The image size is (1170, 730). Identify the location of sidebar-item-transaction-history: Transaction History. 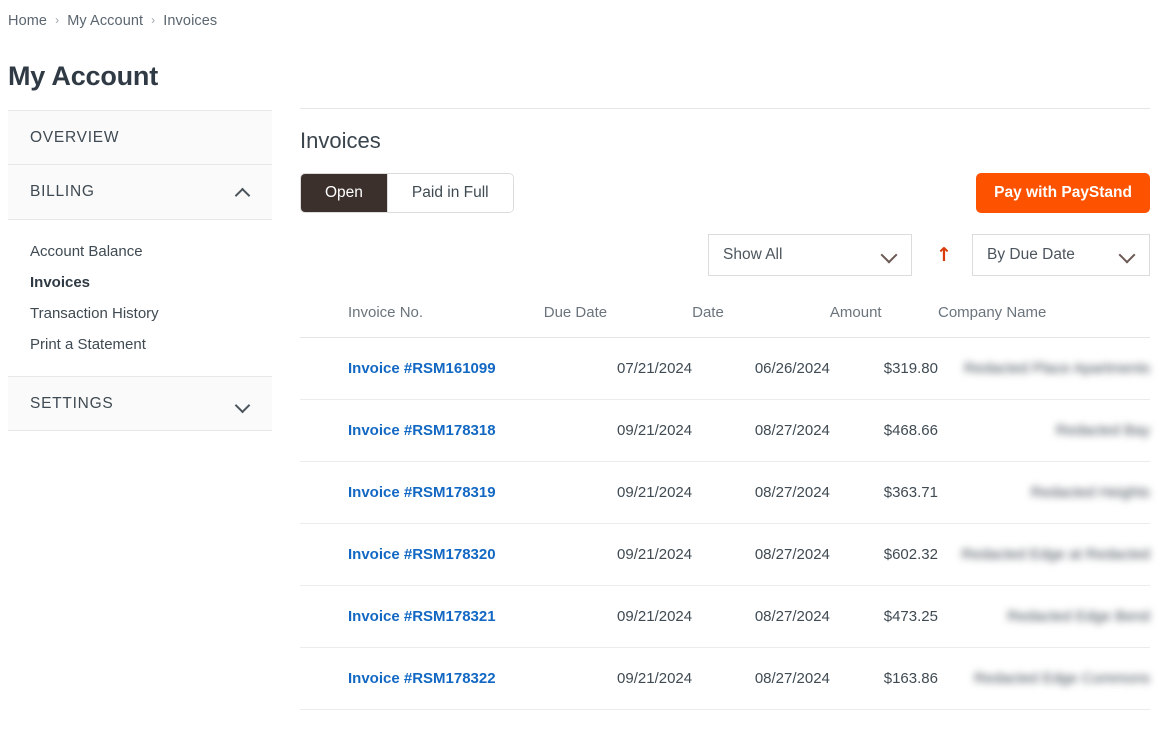
(140, 313).